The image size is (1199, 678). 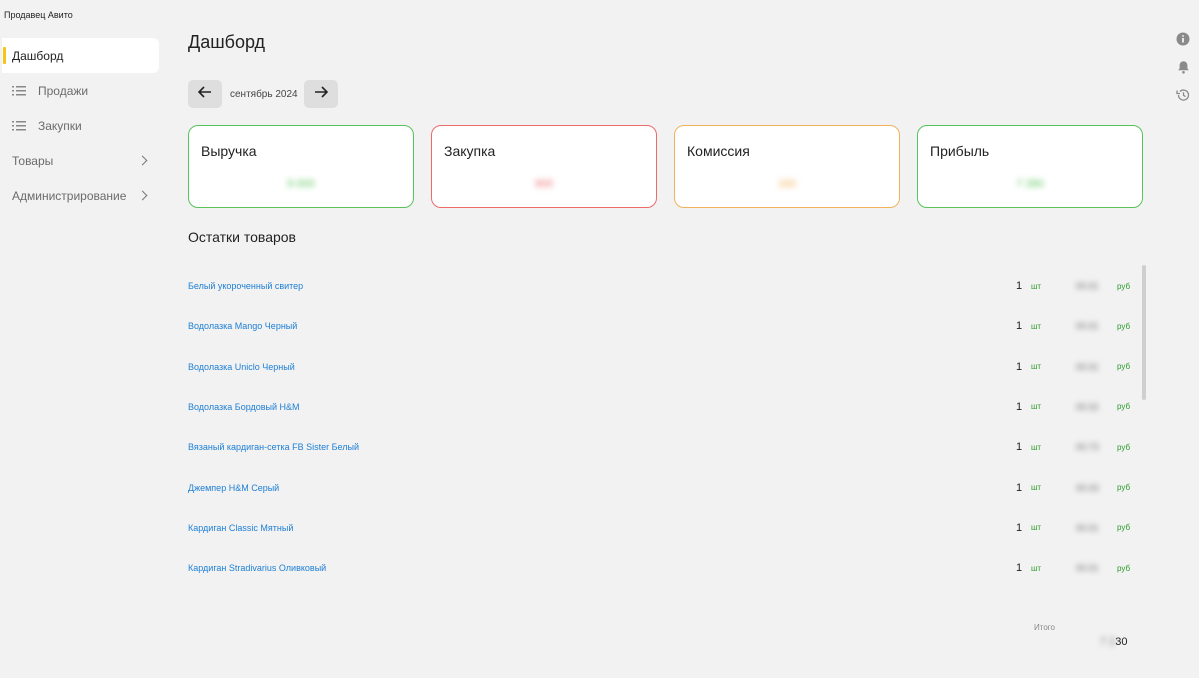 I want to click on sidebar-item-label: Закупки, so click(x=60, y=125).